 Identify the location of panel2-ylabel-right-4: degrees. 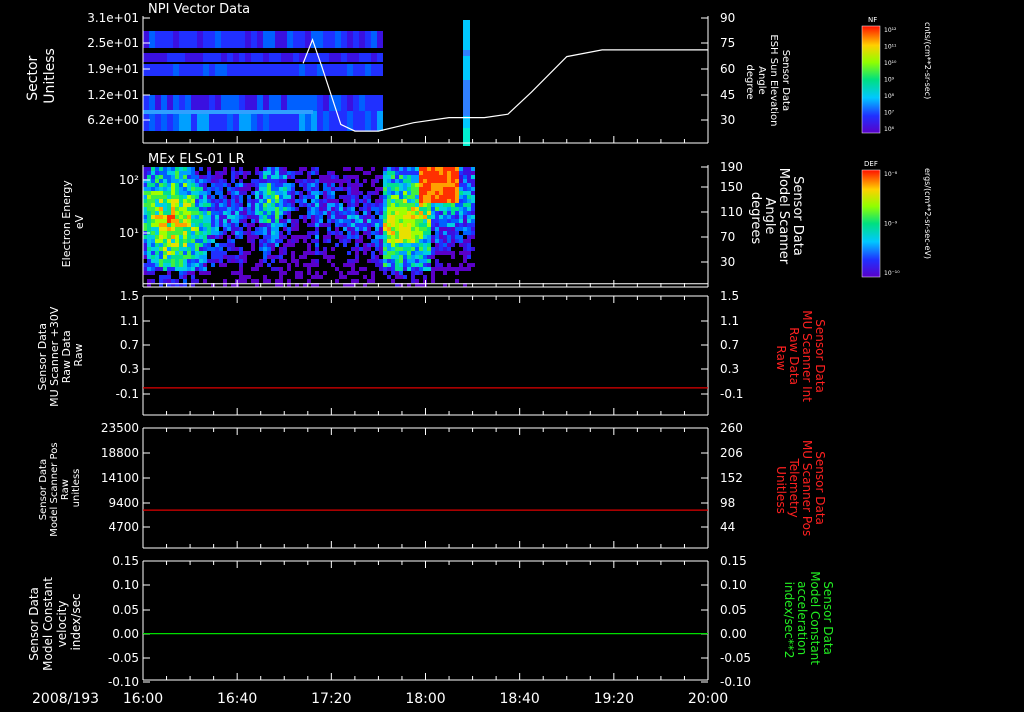
(755, 218).